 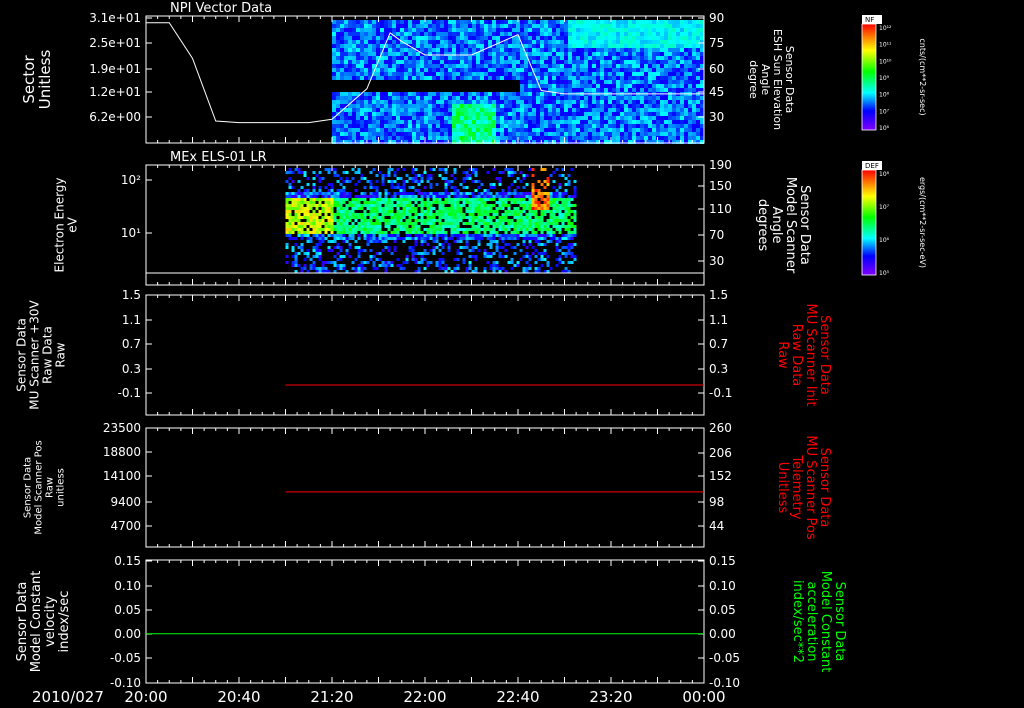 What do you see at coordinates (221, 8) in the screenshot?
I see `panel-title: NPI Vector Data` at bounding box center [221, 8].